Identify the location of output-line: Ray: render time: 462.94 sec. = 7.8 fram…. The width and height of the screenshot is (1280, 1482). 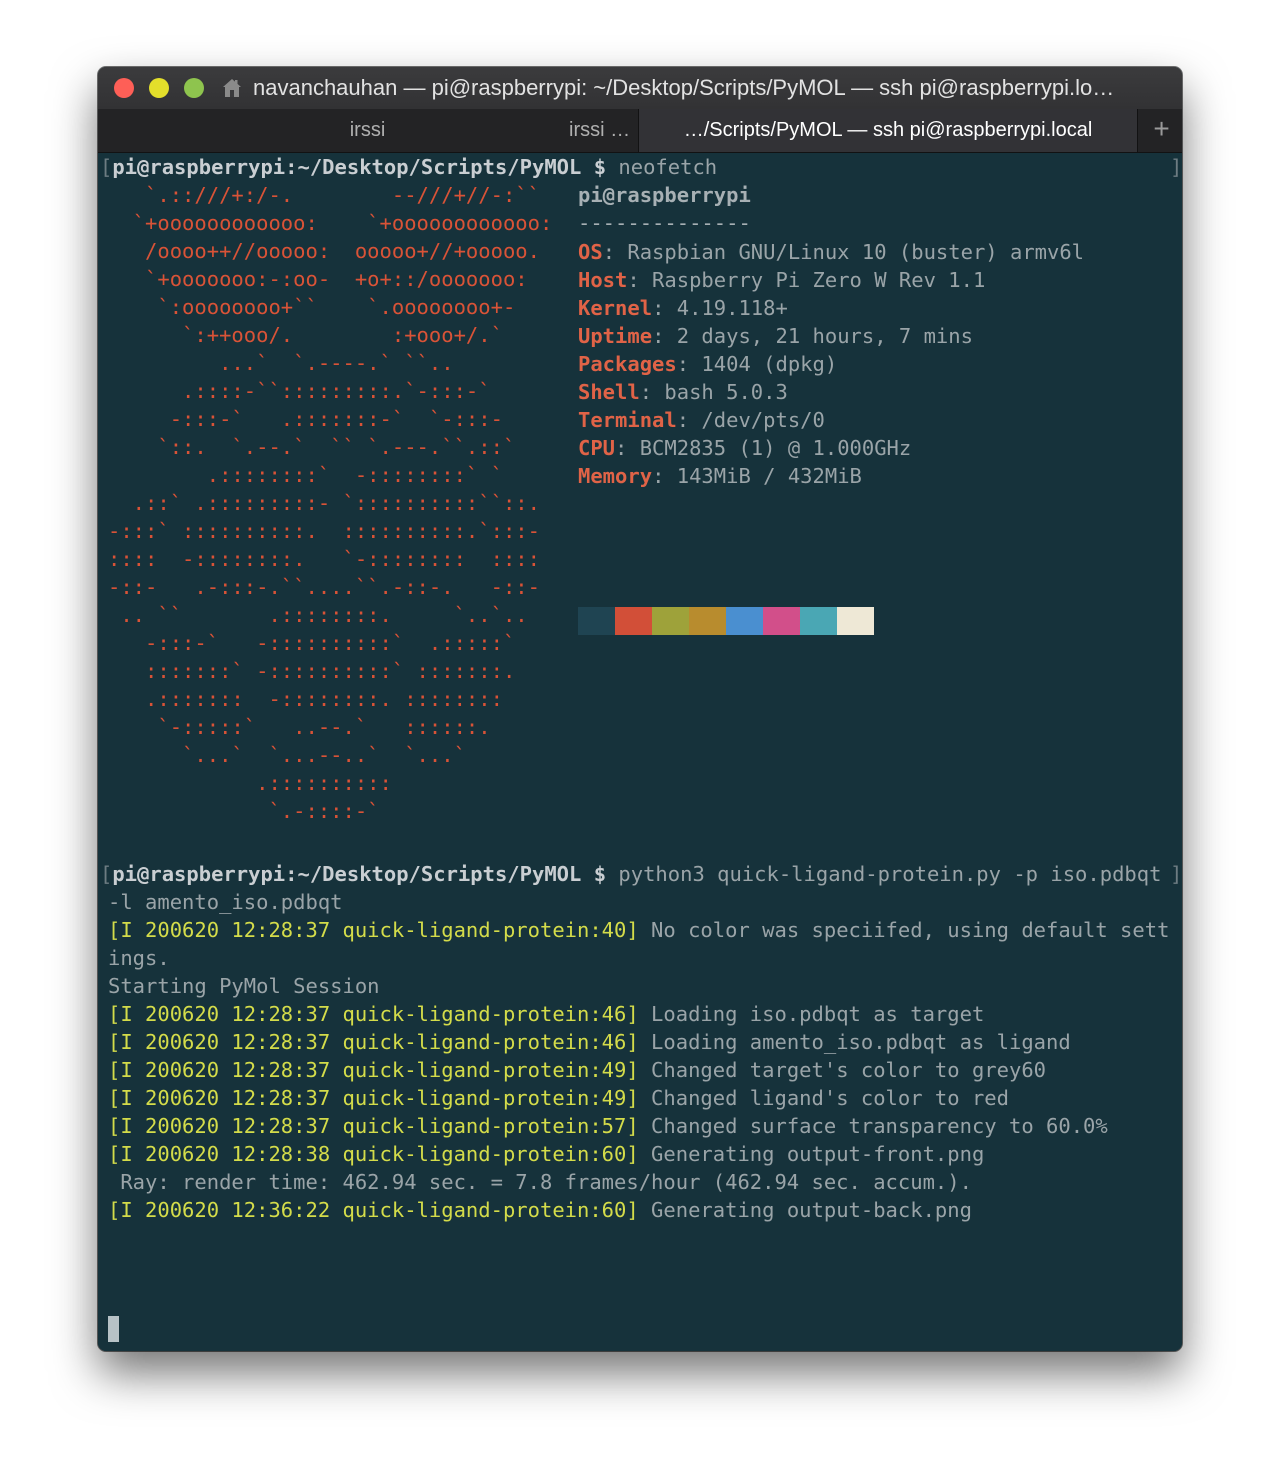
(540, 1182).